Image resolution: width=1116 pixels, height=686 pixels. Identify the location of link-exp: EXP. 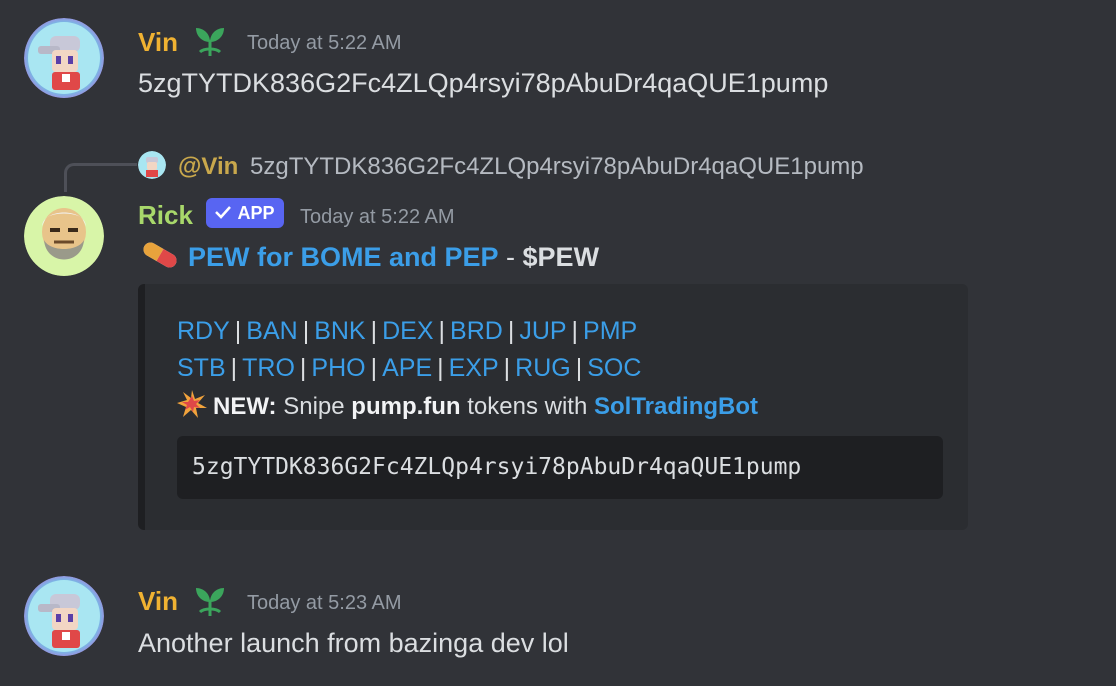
(474, 368).